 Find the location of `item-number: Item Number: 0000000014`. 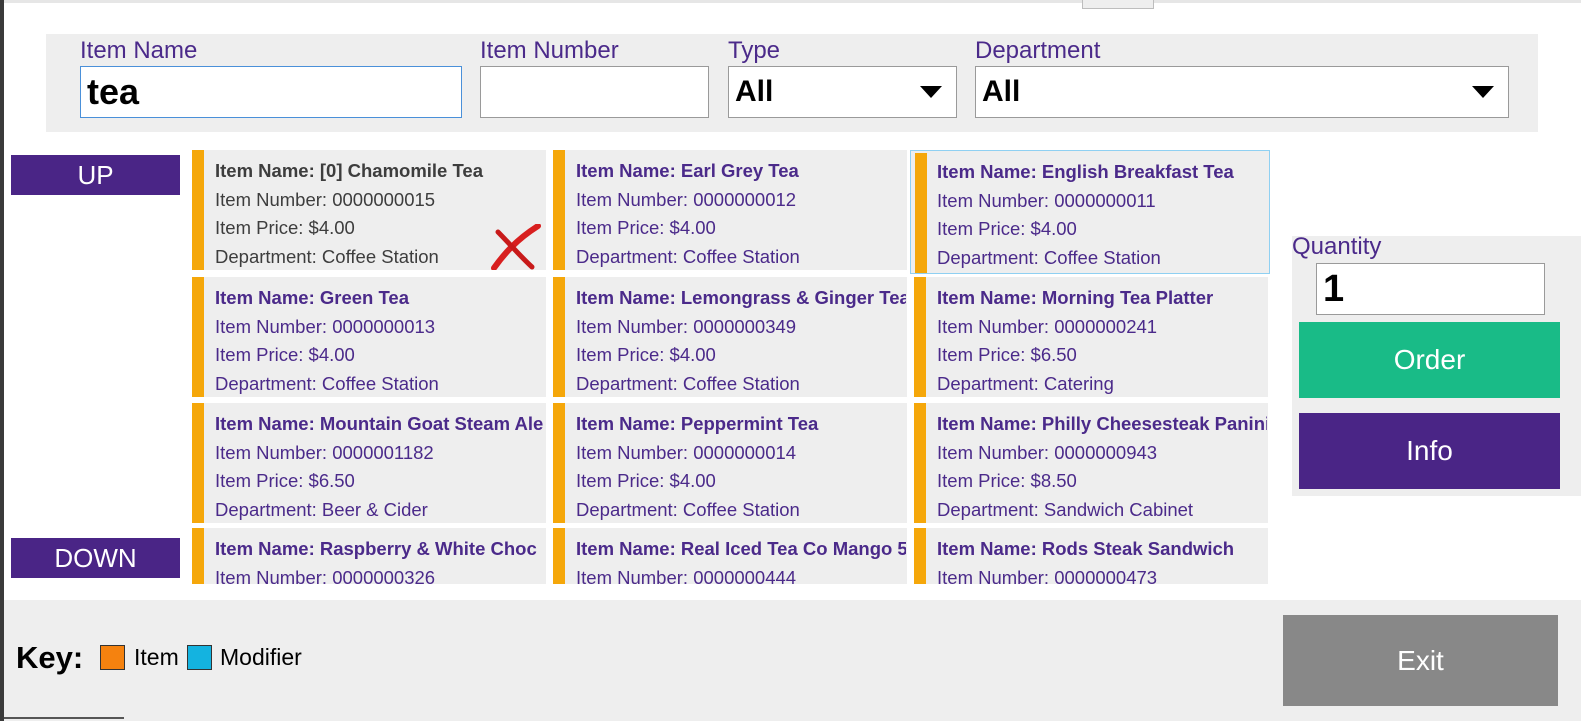

item-number: Item Number: 0000000014 is located at coordinates (686, 452).